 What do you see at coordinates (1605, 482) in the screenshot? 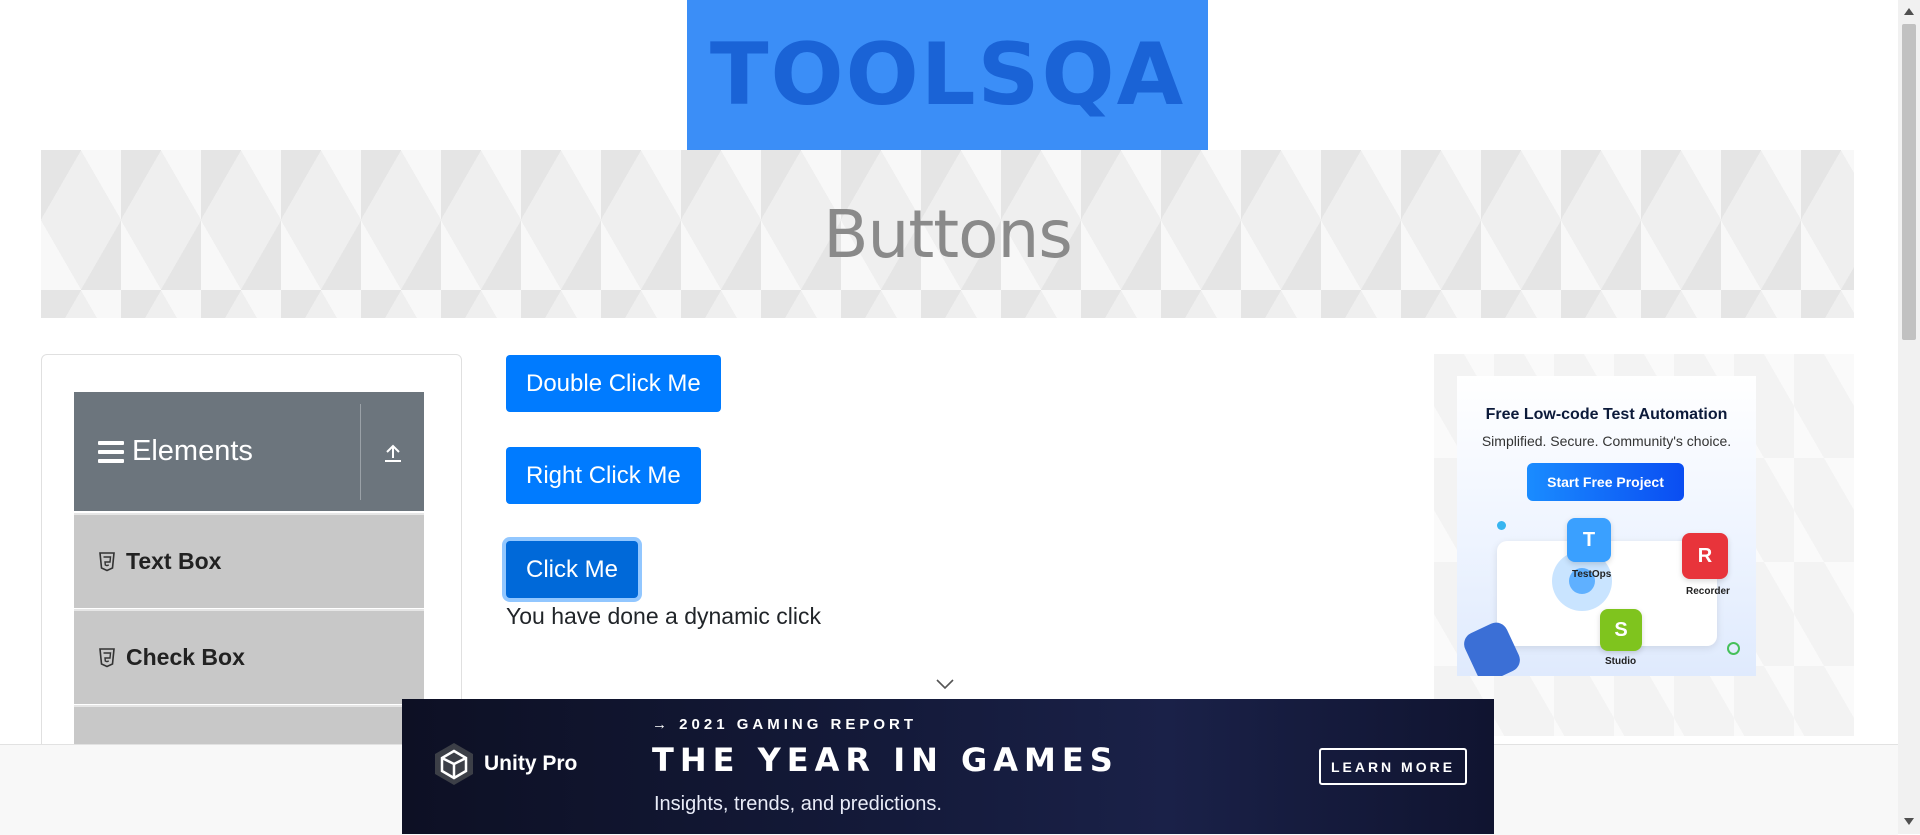
I see `start-free-project-button: Start Free Project` at bounding box center [1605, 482].